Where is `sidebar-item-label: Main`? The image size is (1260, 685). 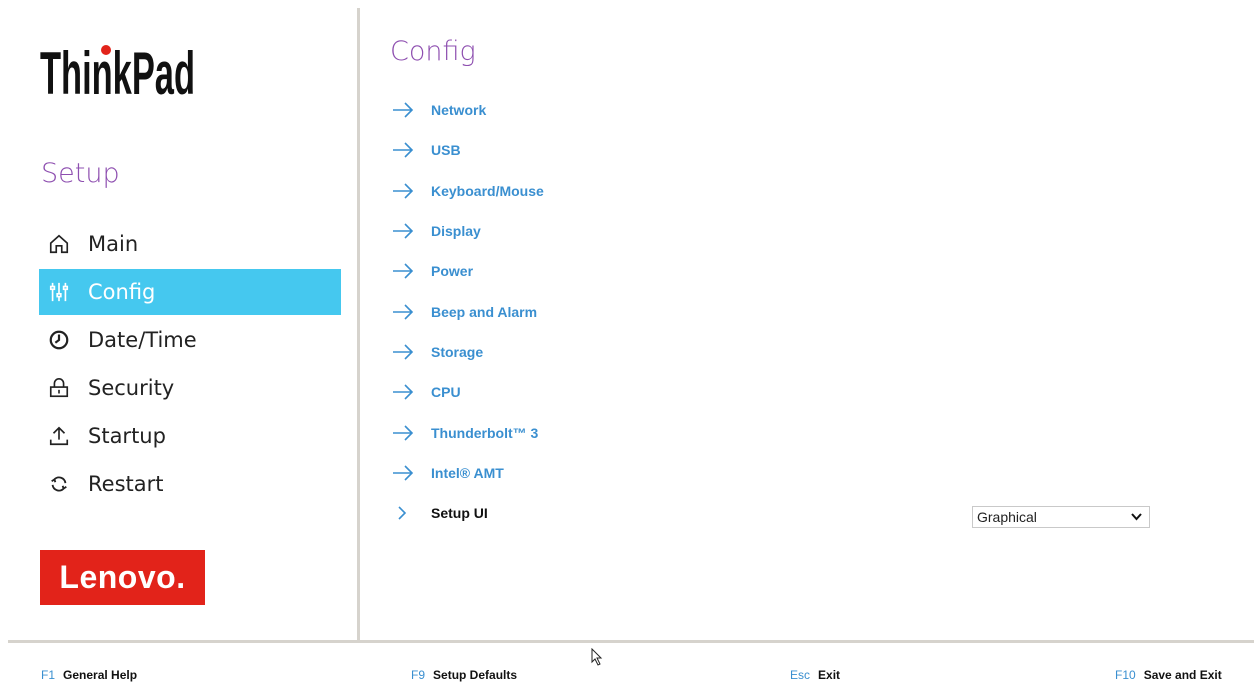 sidebar-item-label: Main is located at coordinates (113, 244).